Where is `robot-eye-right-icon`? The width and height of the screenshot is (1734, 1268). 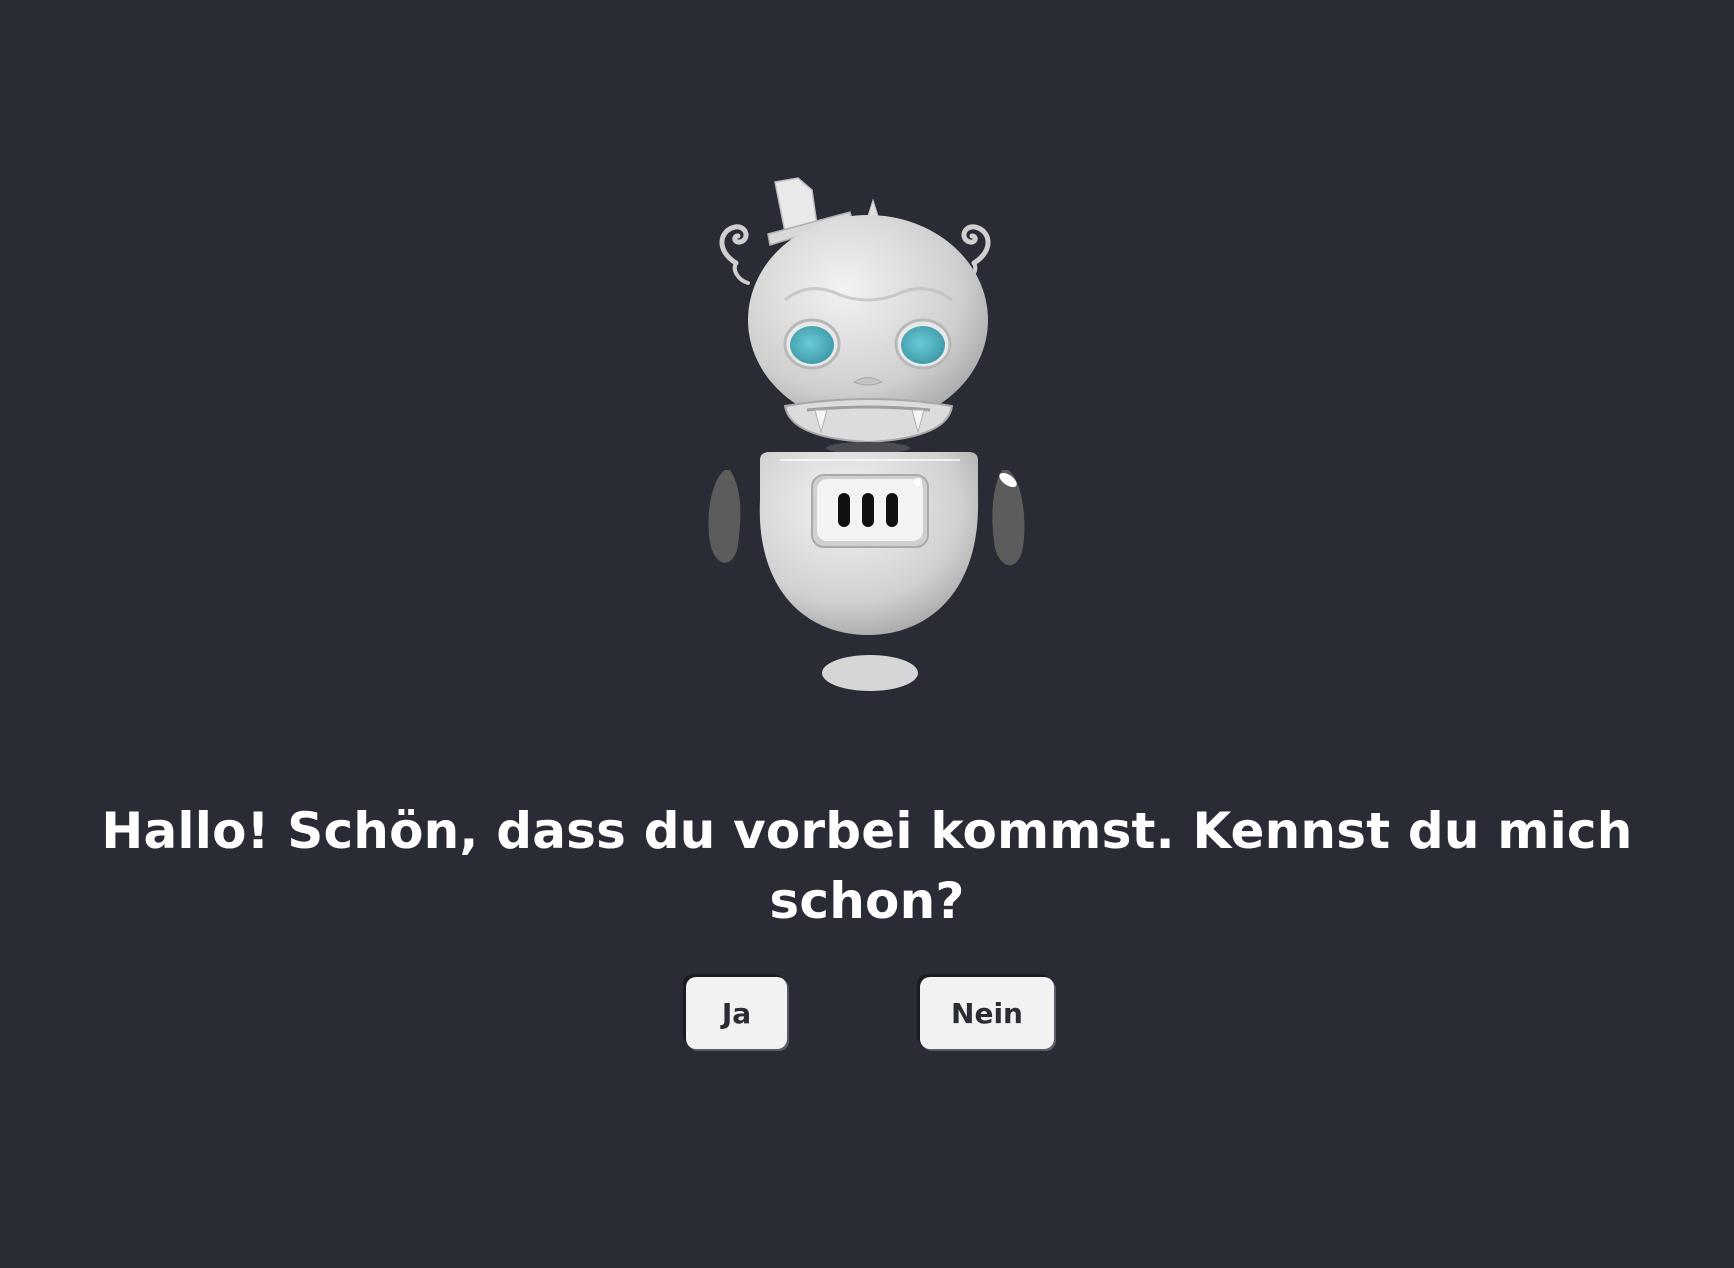
robot-eye-right-icon is located at coordinates (923, 344).